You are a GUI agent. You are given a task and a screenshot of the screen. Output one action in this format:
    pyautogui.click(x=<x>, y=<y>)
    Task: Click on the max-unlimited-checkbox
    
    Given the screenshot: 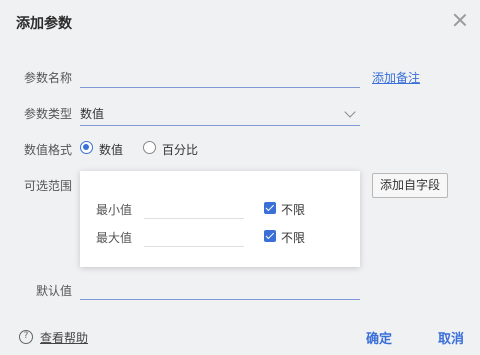 What is the action you would take?
    pyautogui.click(x=270, y=236)
    